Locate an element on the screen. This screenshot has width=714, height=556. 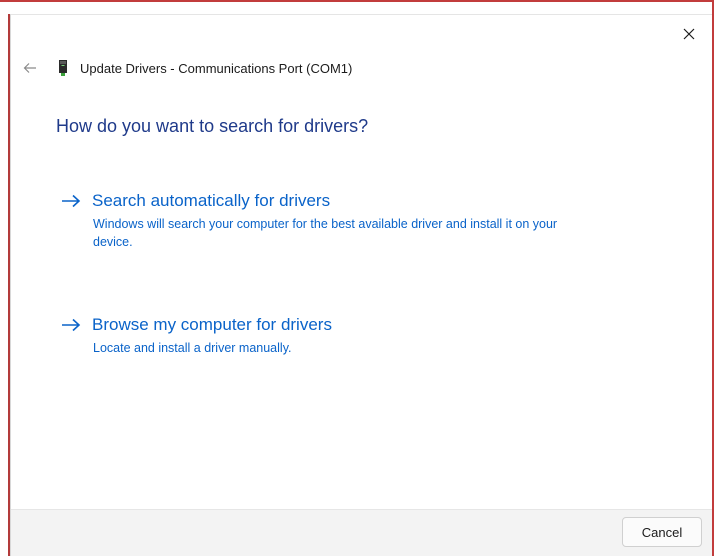
close-icon is located at coordinates (689, 34).